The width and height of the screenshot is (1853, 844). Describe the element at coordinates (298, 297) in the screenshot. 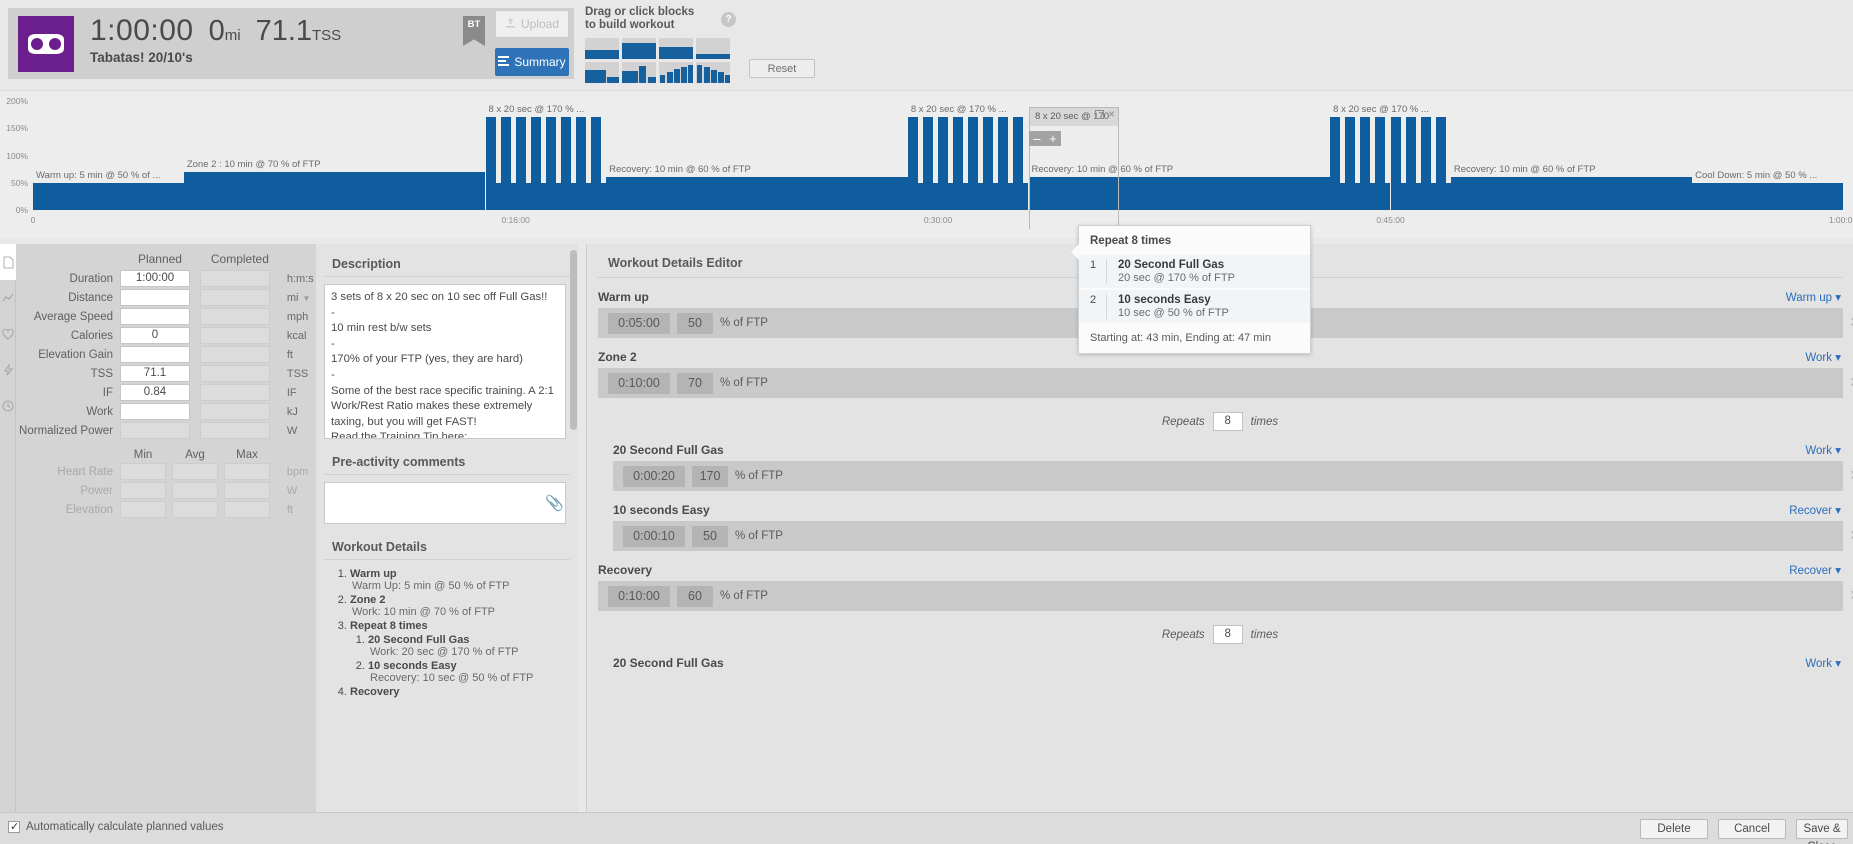

I see `row-unit: mi ▼` at that location.